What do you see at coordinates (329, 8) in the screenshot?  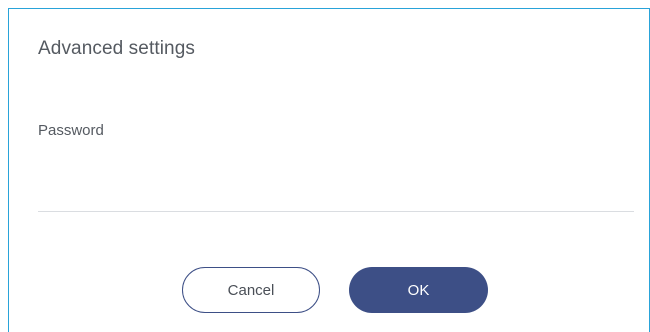 I see `window-border-top` at bounding box center [329, 8].